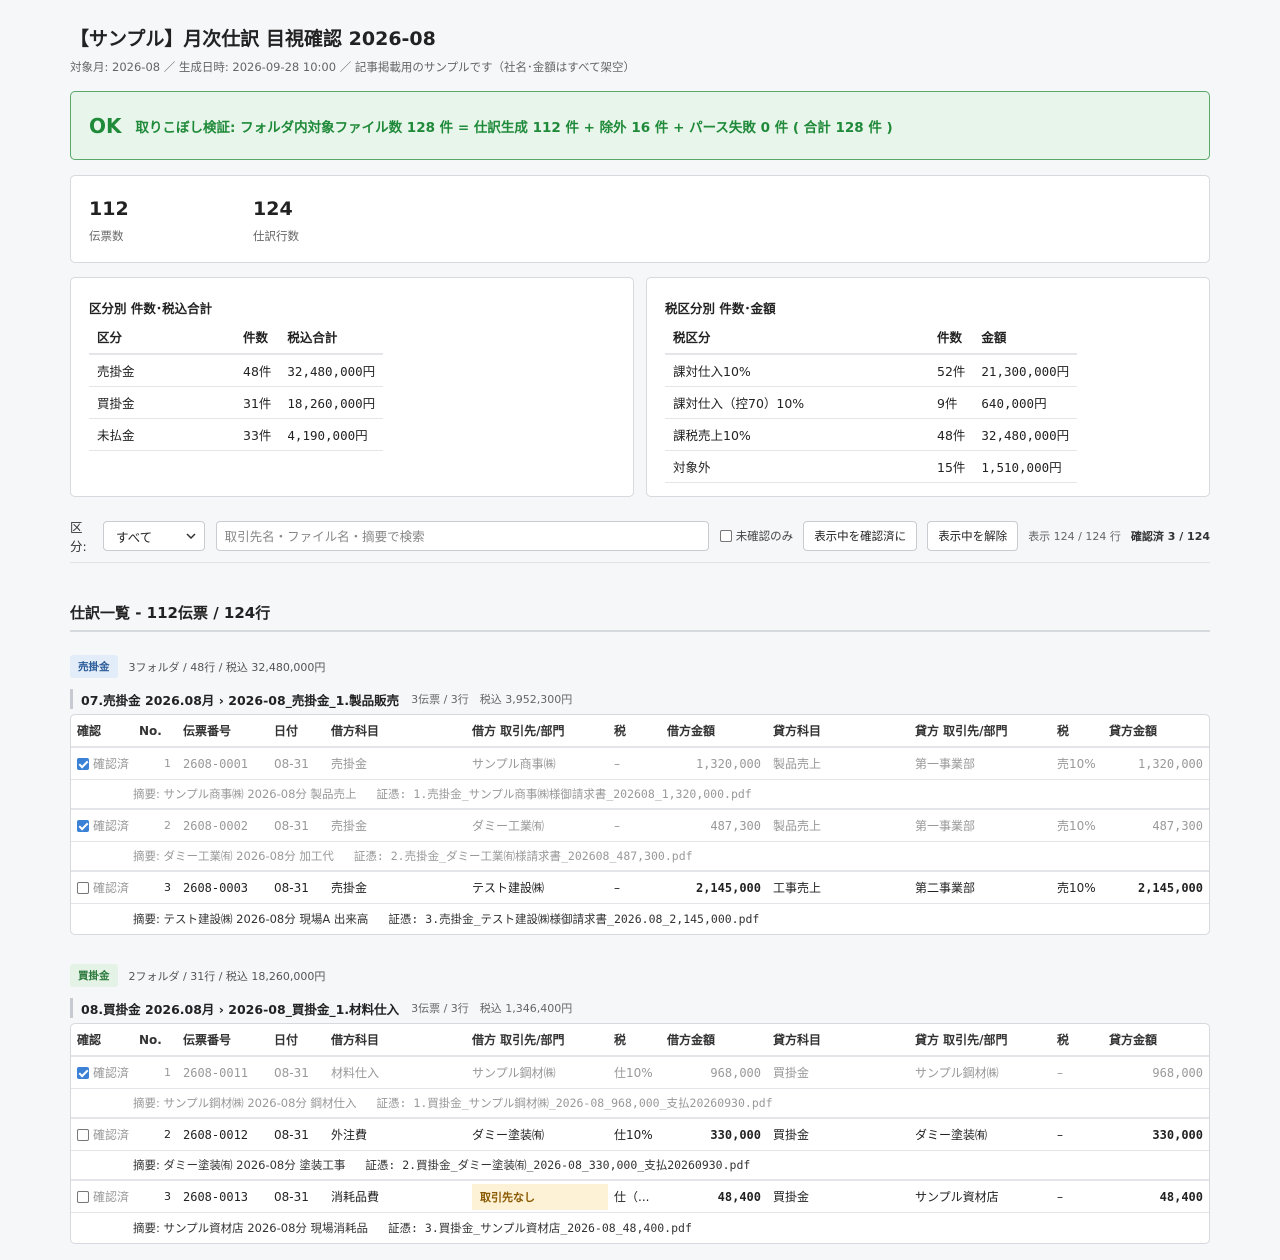 The width and height of the screenshot is (1280, 1260). I want to click on divider, so click(640, 631).